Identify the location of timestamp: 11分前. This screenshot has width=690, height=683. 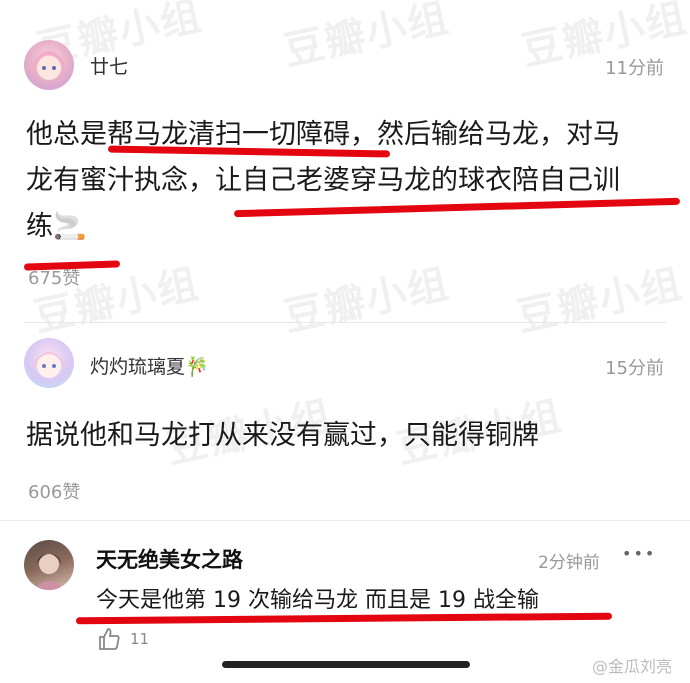
(634, 68).